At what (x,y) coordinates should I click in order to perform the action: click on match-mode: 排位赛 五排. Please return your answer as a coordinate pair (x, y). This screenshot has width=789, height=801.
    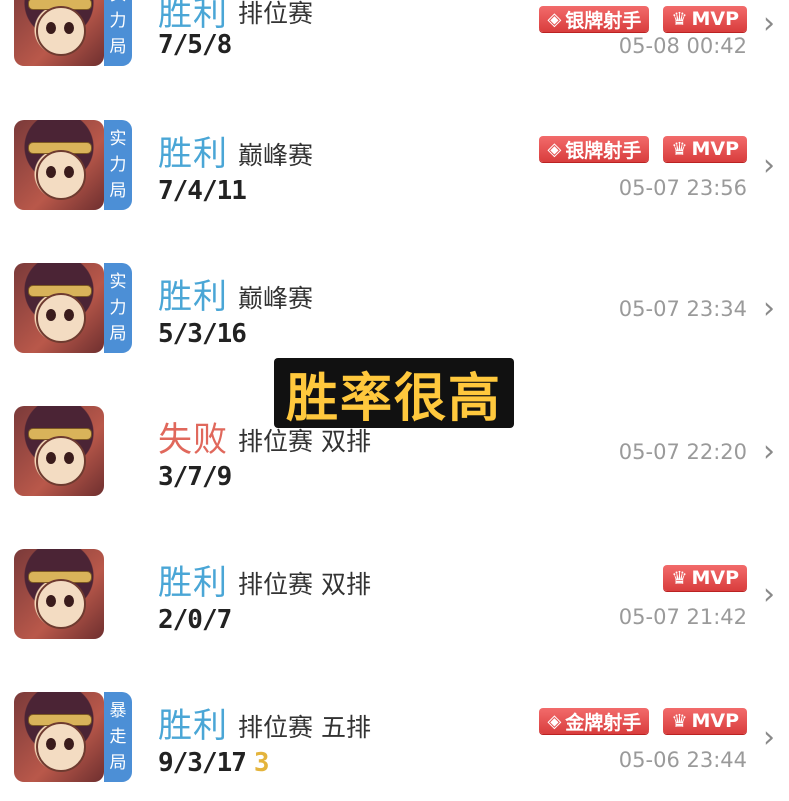
    Looking at the image, I should click on (304, 727).